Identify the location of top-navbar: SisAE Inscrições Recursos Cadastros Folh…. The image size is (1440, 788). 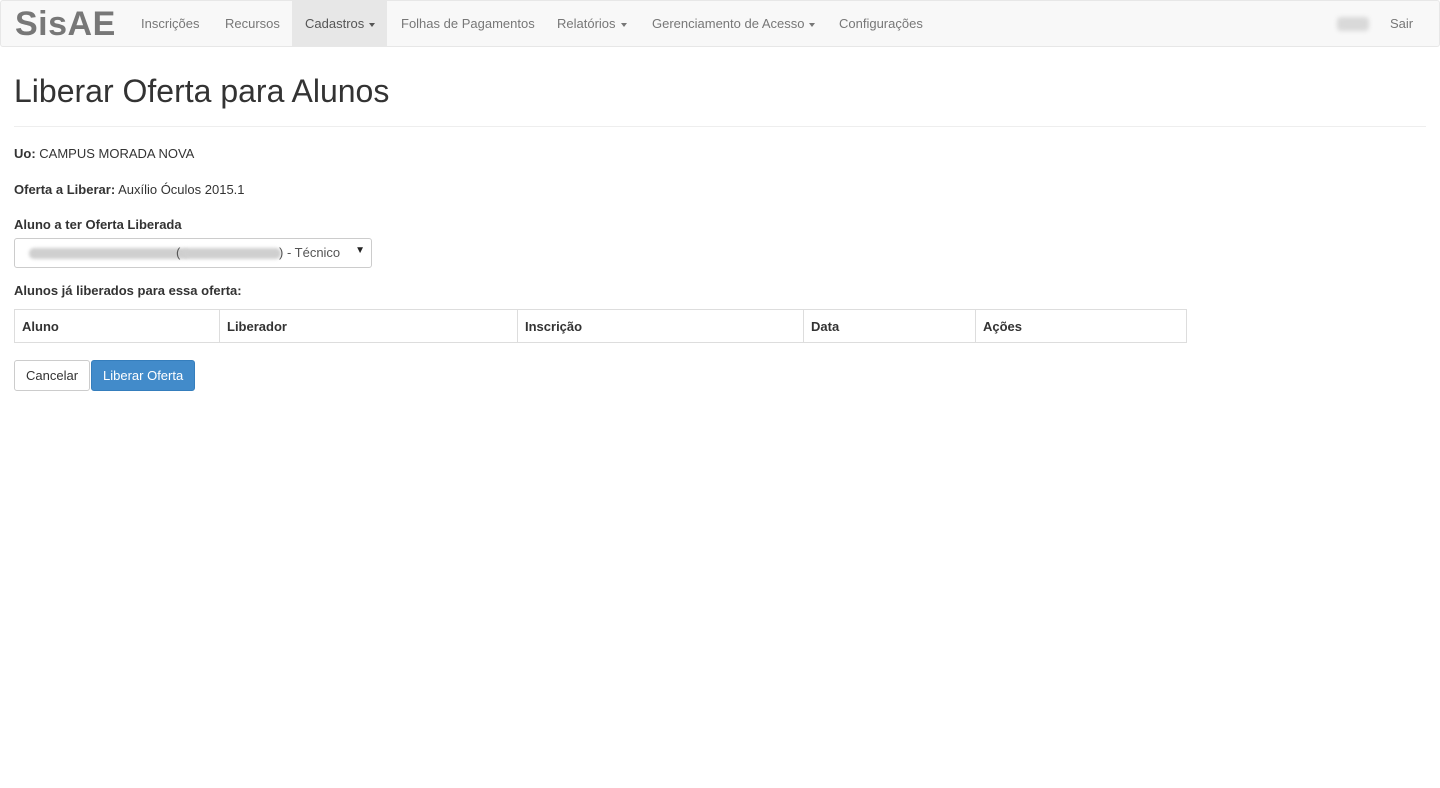
(720, 23).